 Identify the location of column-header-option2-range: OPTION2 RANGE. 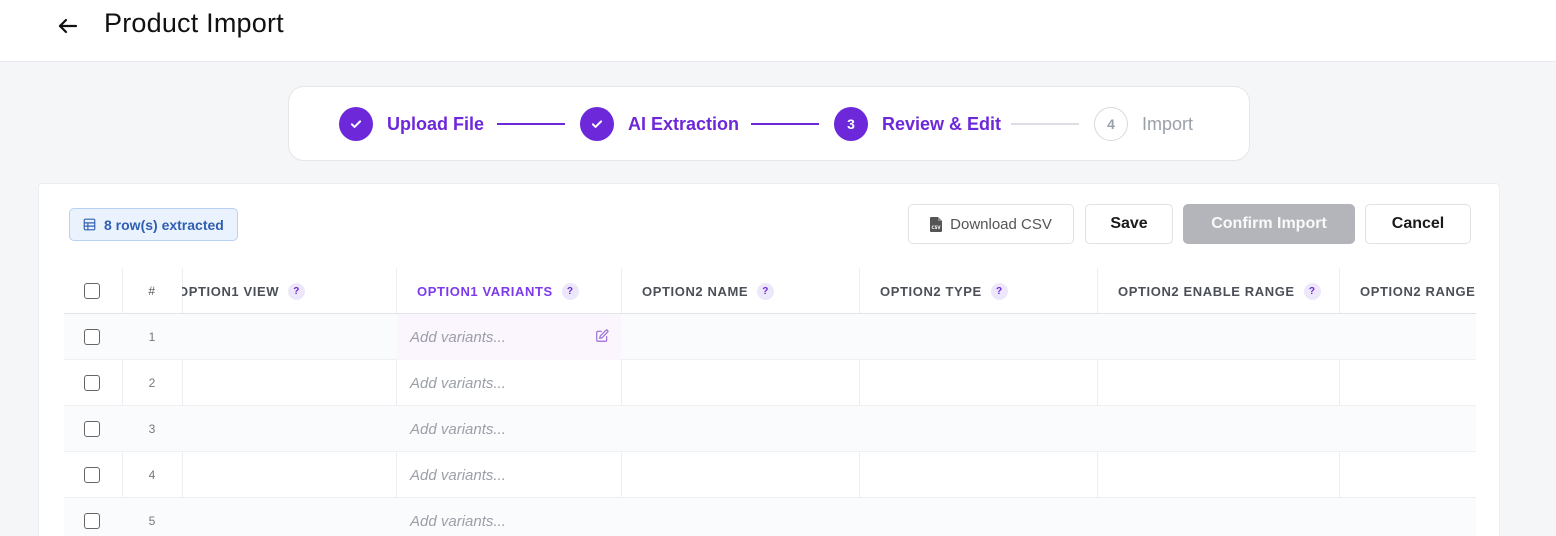
(1407, 291).